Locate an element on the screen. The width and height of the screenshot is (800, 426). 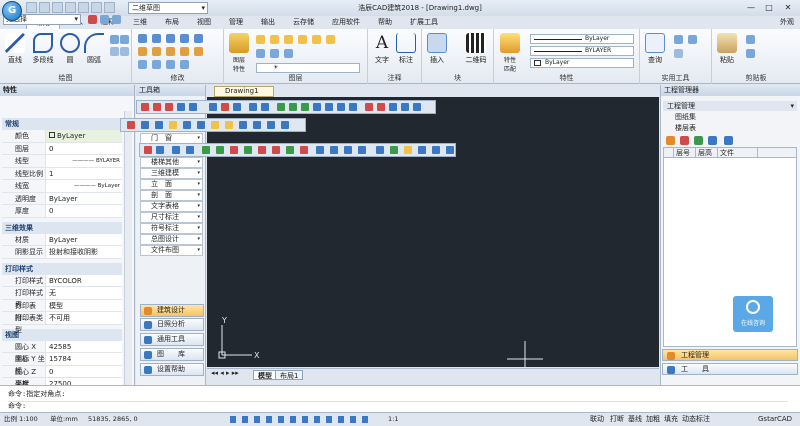
document-tab-drawing1: Drawing1 is located at coordinates (244, 91).